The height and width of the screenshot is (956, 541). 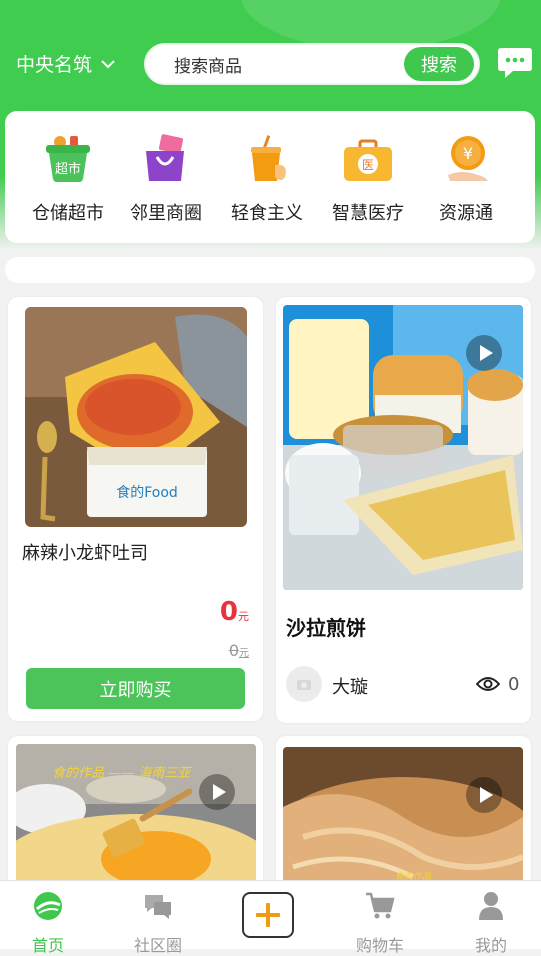 I want to click on category-neighborhood: 邻里商圈, so click(x=166, y=179).